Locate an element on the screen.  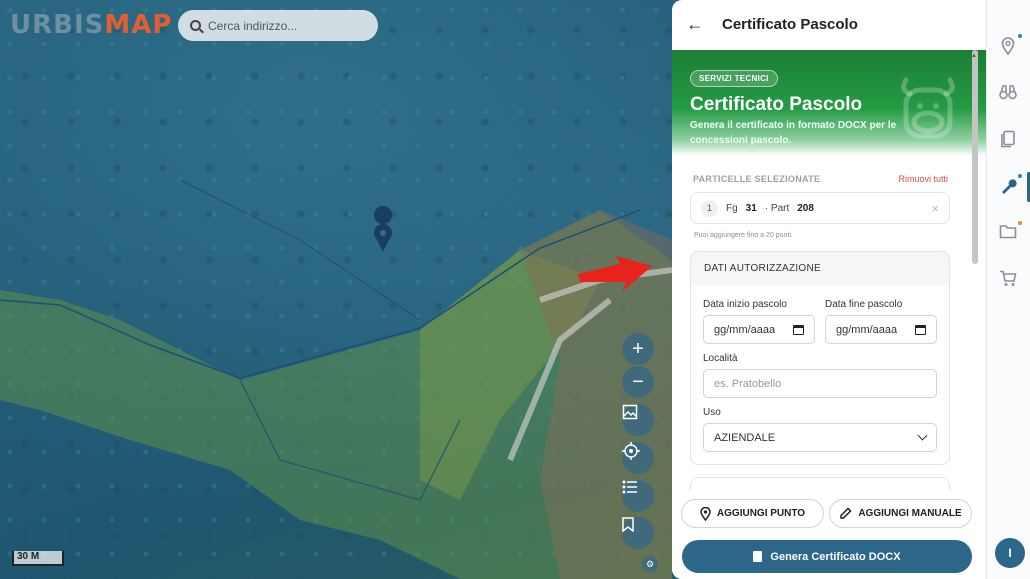
parcel-part-value: 208 is located at coordinates (805, 208).